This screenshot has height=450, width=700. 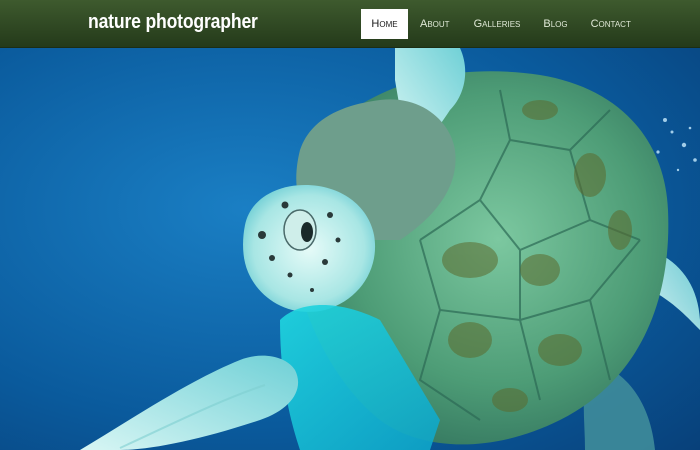 What do you see at coordinates (384, 24) in the screenshot?
I see `nav-home: Home` at bounding box center [384, 24].